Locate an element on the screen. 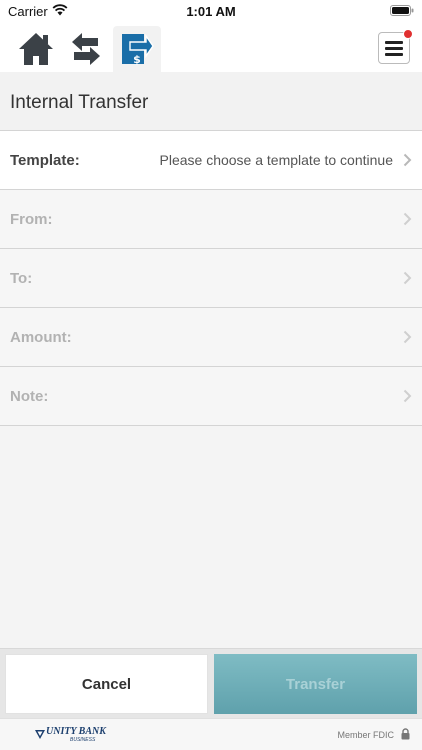 The width and height of the screenshot is (422, 750). from-row: From: is located at coordinates (211, 219).